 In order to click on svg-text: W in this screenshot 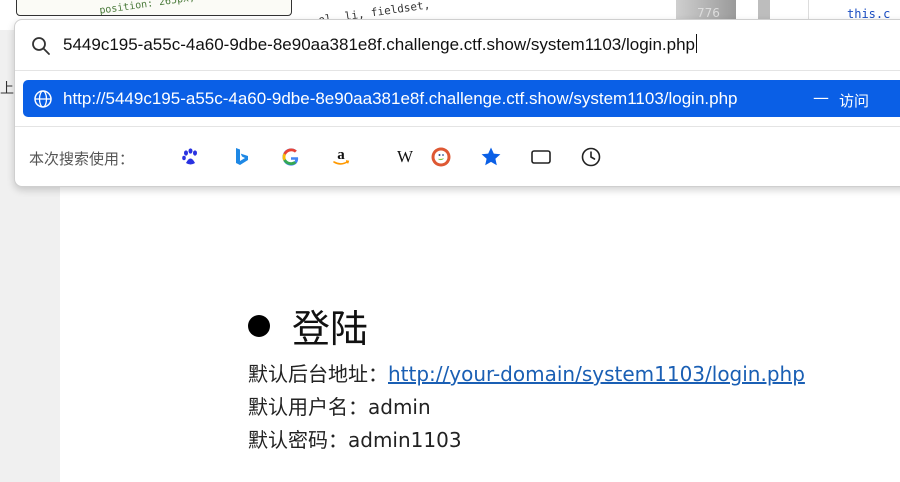, I will do `click(405, 156)`.